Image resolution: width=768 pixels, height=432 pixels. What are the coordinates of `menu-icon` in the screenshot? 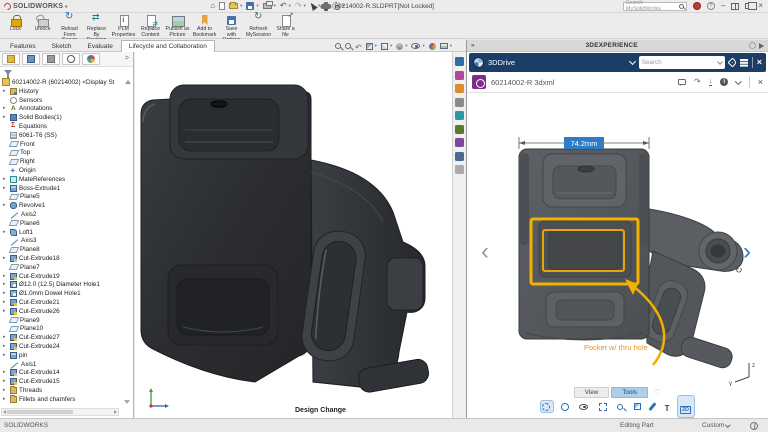 It's located at (743, 60).